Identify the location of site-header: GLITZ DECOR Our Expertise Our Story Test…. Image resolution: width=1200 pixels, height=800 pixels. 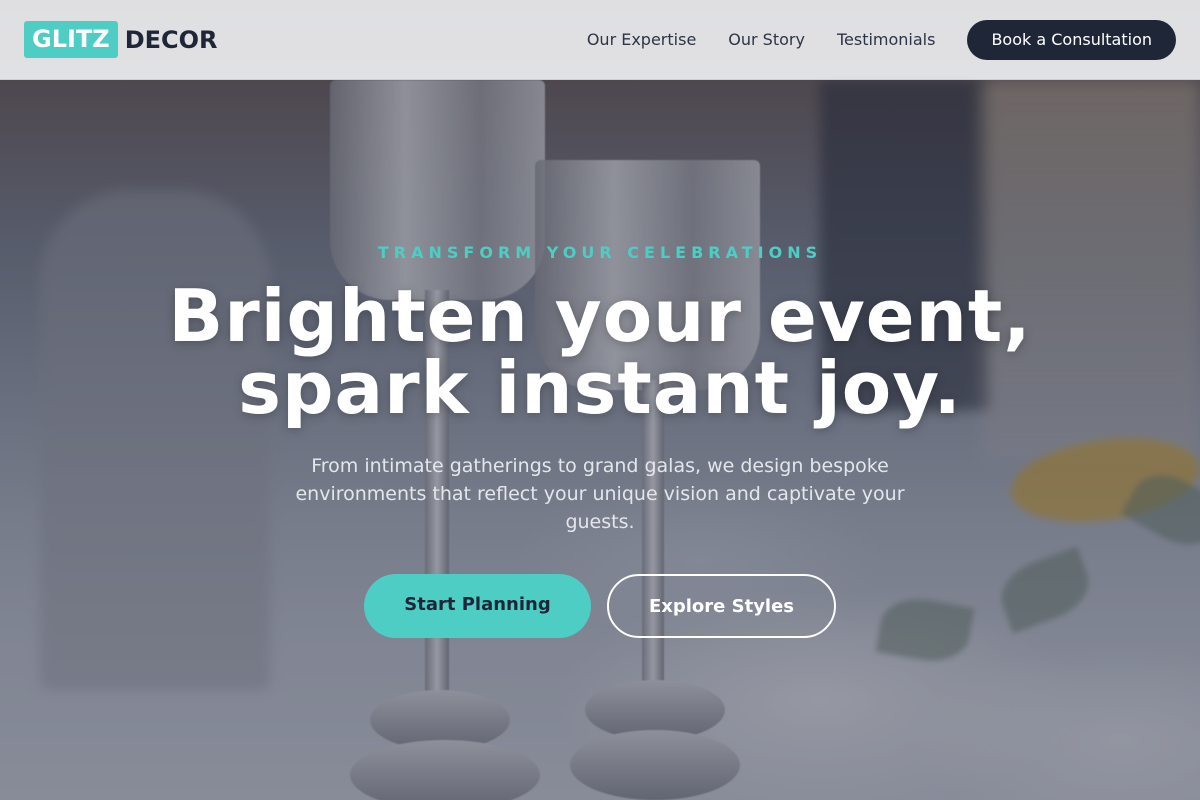
(600, 40).